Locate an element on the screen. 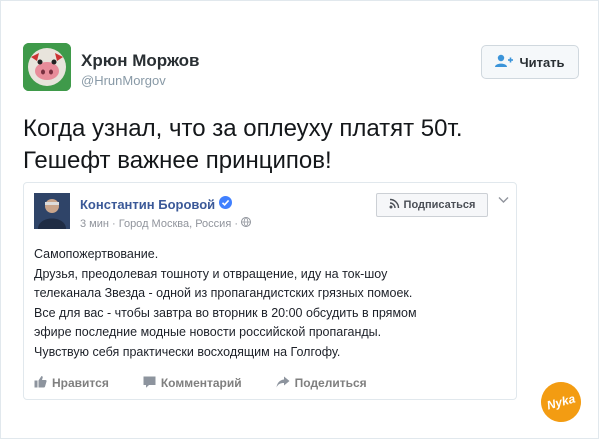 The width and height of the screenshot is (601, 441). post-body-line: Самопожертвование. is located at coordinates (96, 254).